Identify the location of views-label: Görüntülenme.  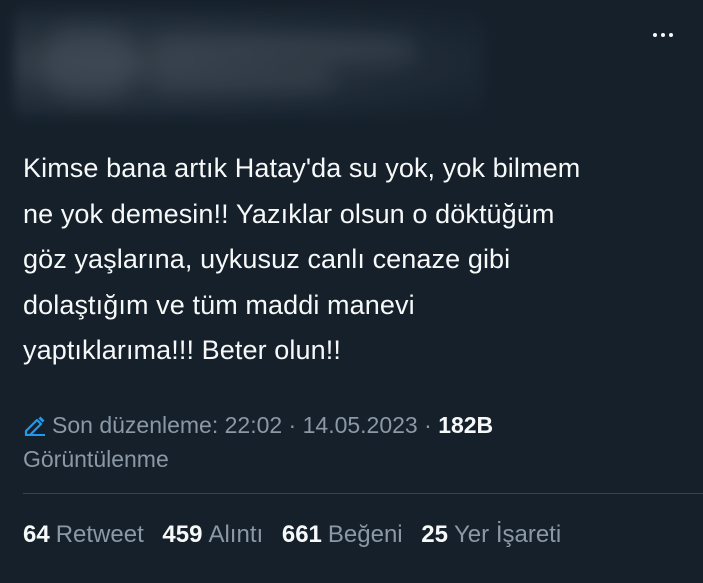
(96, 459).